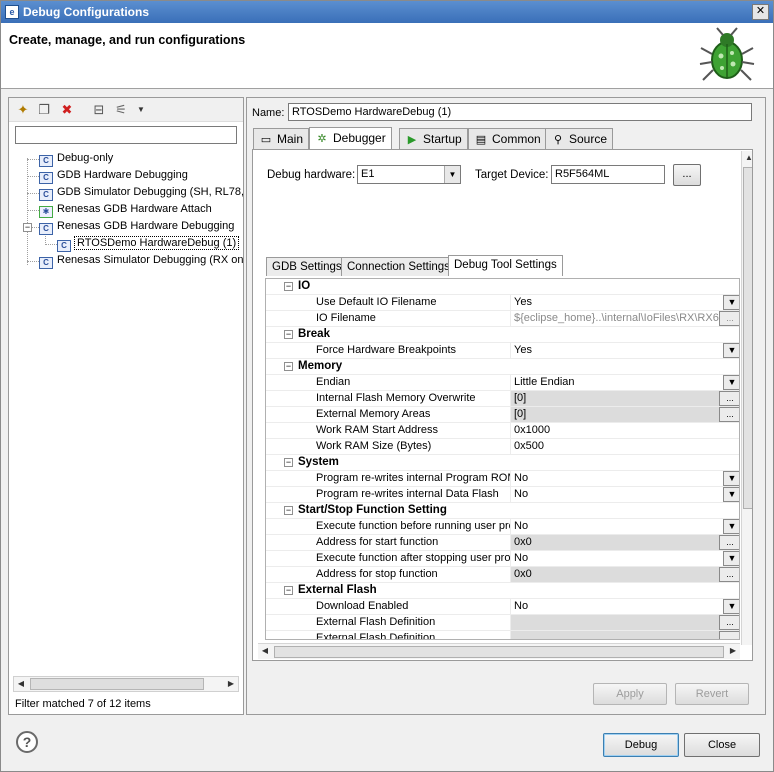 The width and height of the screenshot is (774, 772). I want to click on duplicate-config-icon: ❐, so click(44, 110).